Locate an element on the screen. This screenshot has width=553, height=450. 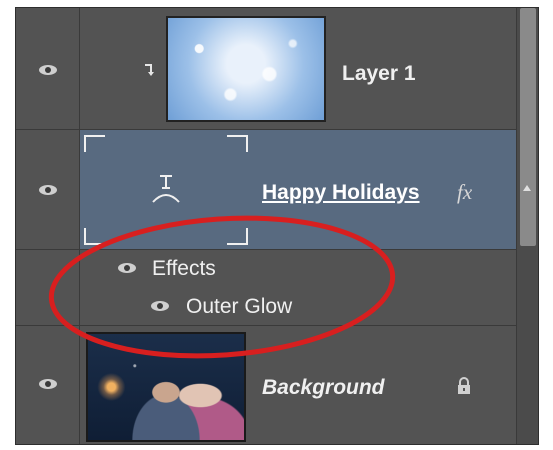
outer-glow-label: Outer Glow is located at coordinates (239, 307).